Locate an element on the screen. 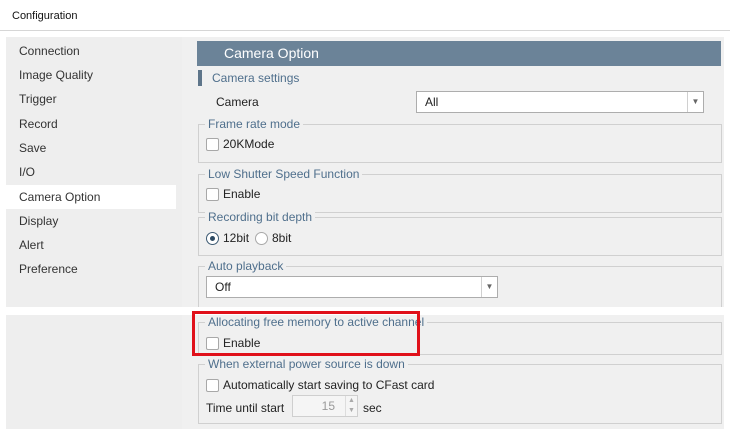 The width and height of the screenshot is (730, 429). sidebar-item-trigger: Trigger is located at coordinates (91, 99).